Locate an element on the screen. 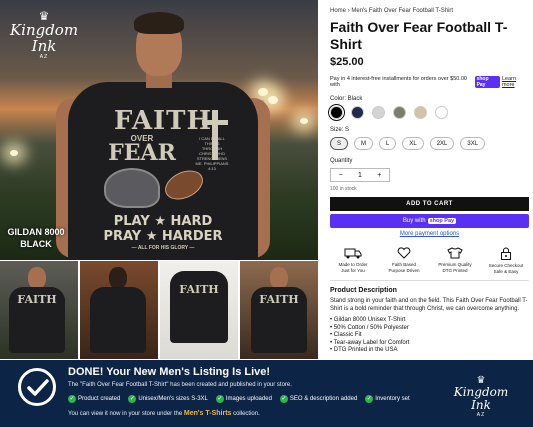  thumbnail-back-model is located at coordinates (119, 310).